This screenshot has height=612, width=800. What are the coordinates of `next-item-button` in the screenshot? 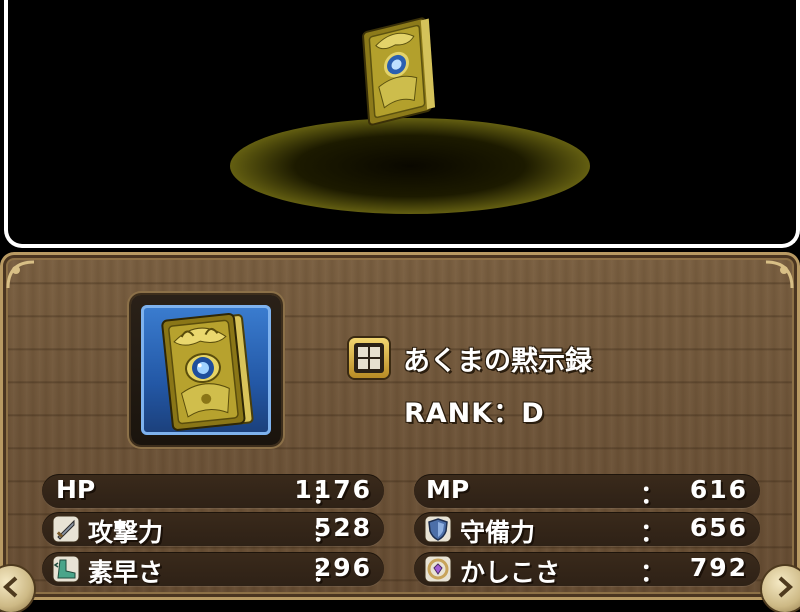 It's located at (781, 589).